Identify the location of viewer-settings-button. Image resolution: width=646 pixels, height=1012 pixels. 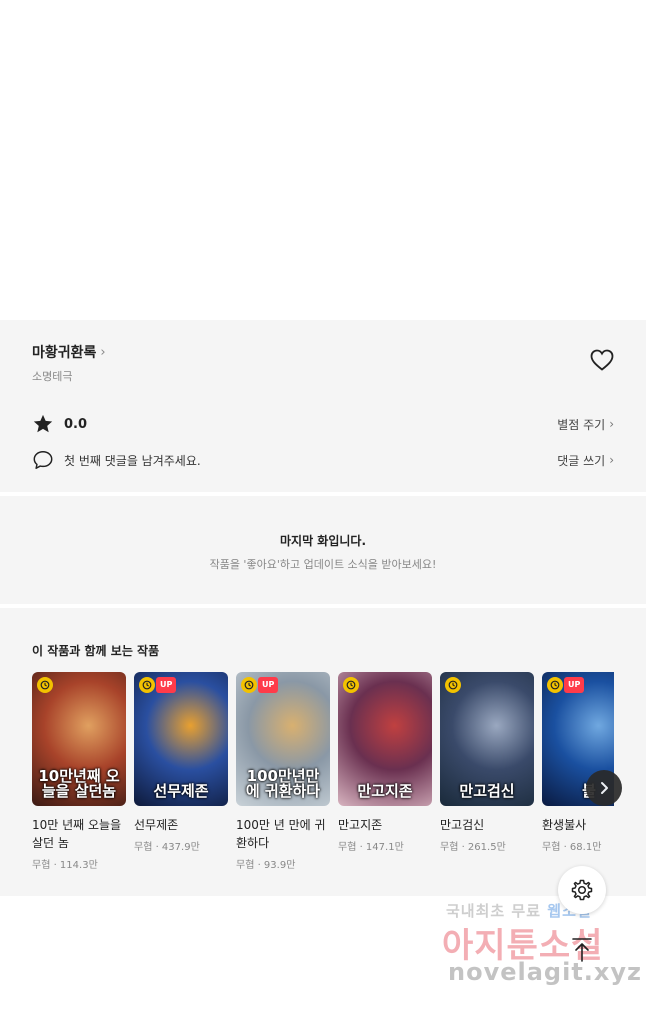
(582, 890).